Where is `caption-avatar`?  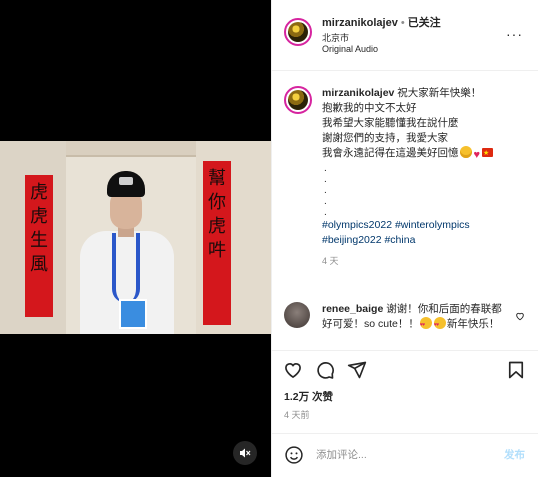 caption-avatar is located at coordinates (298, 100).